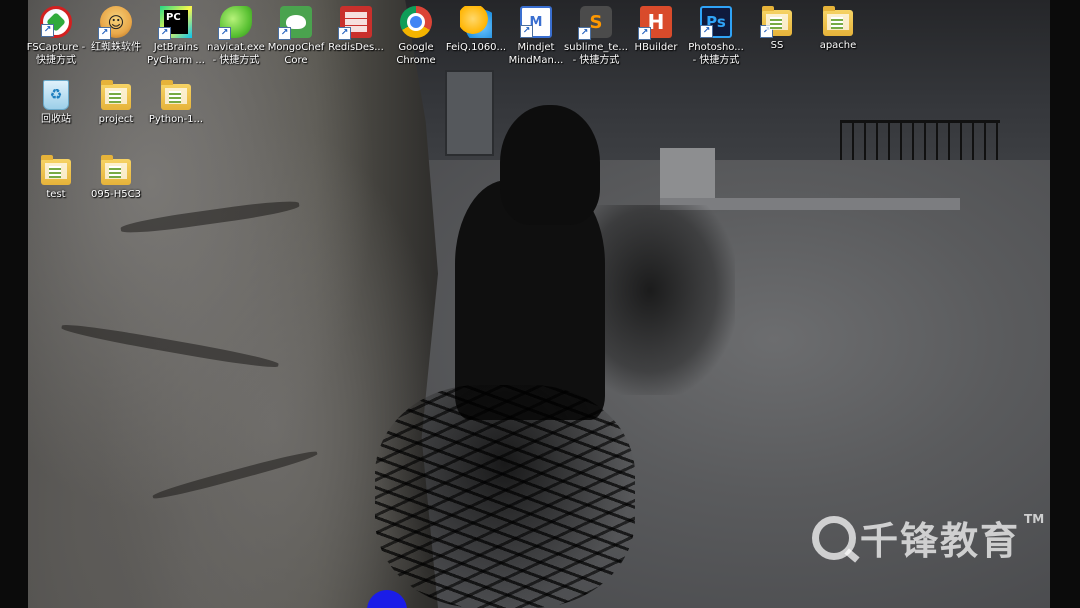 This screenshot has width=1080, height=608. I want to click on recycle-icon: ♻, so click(56, 95).